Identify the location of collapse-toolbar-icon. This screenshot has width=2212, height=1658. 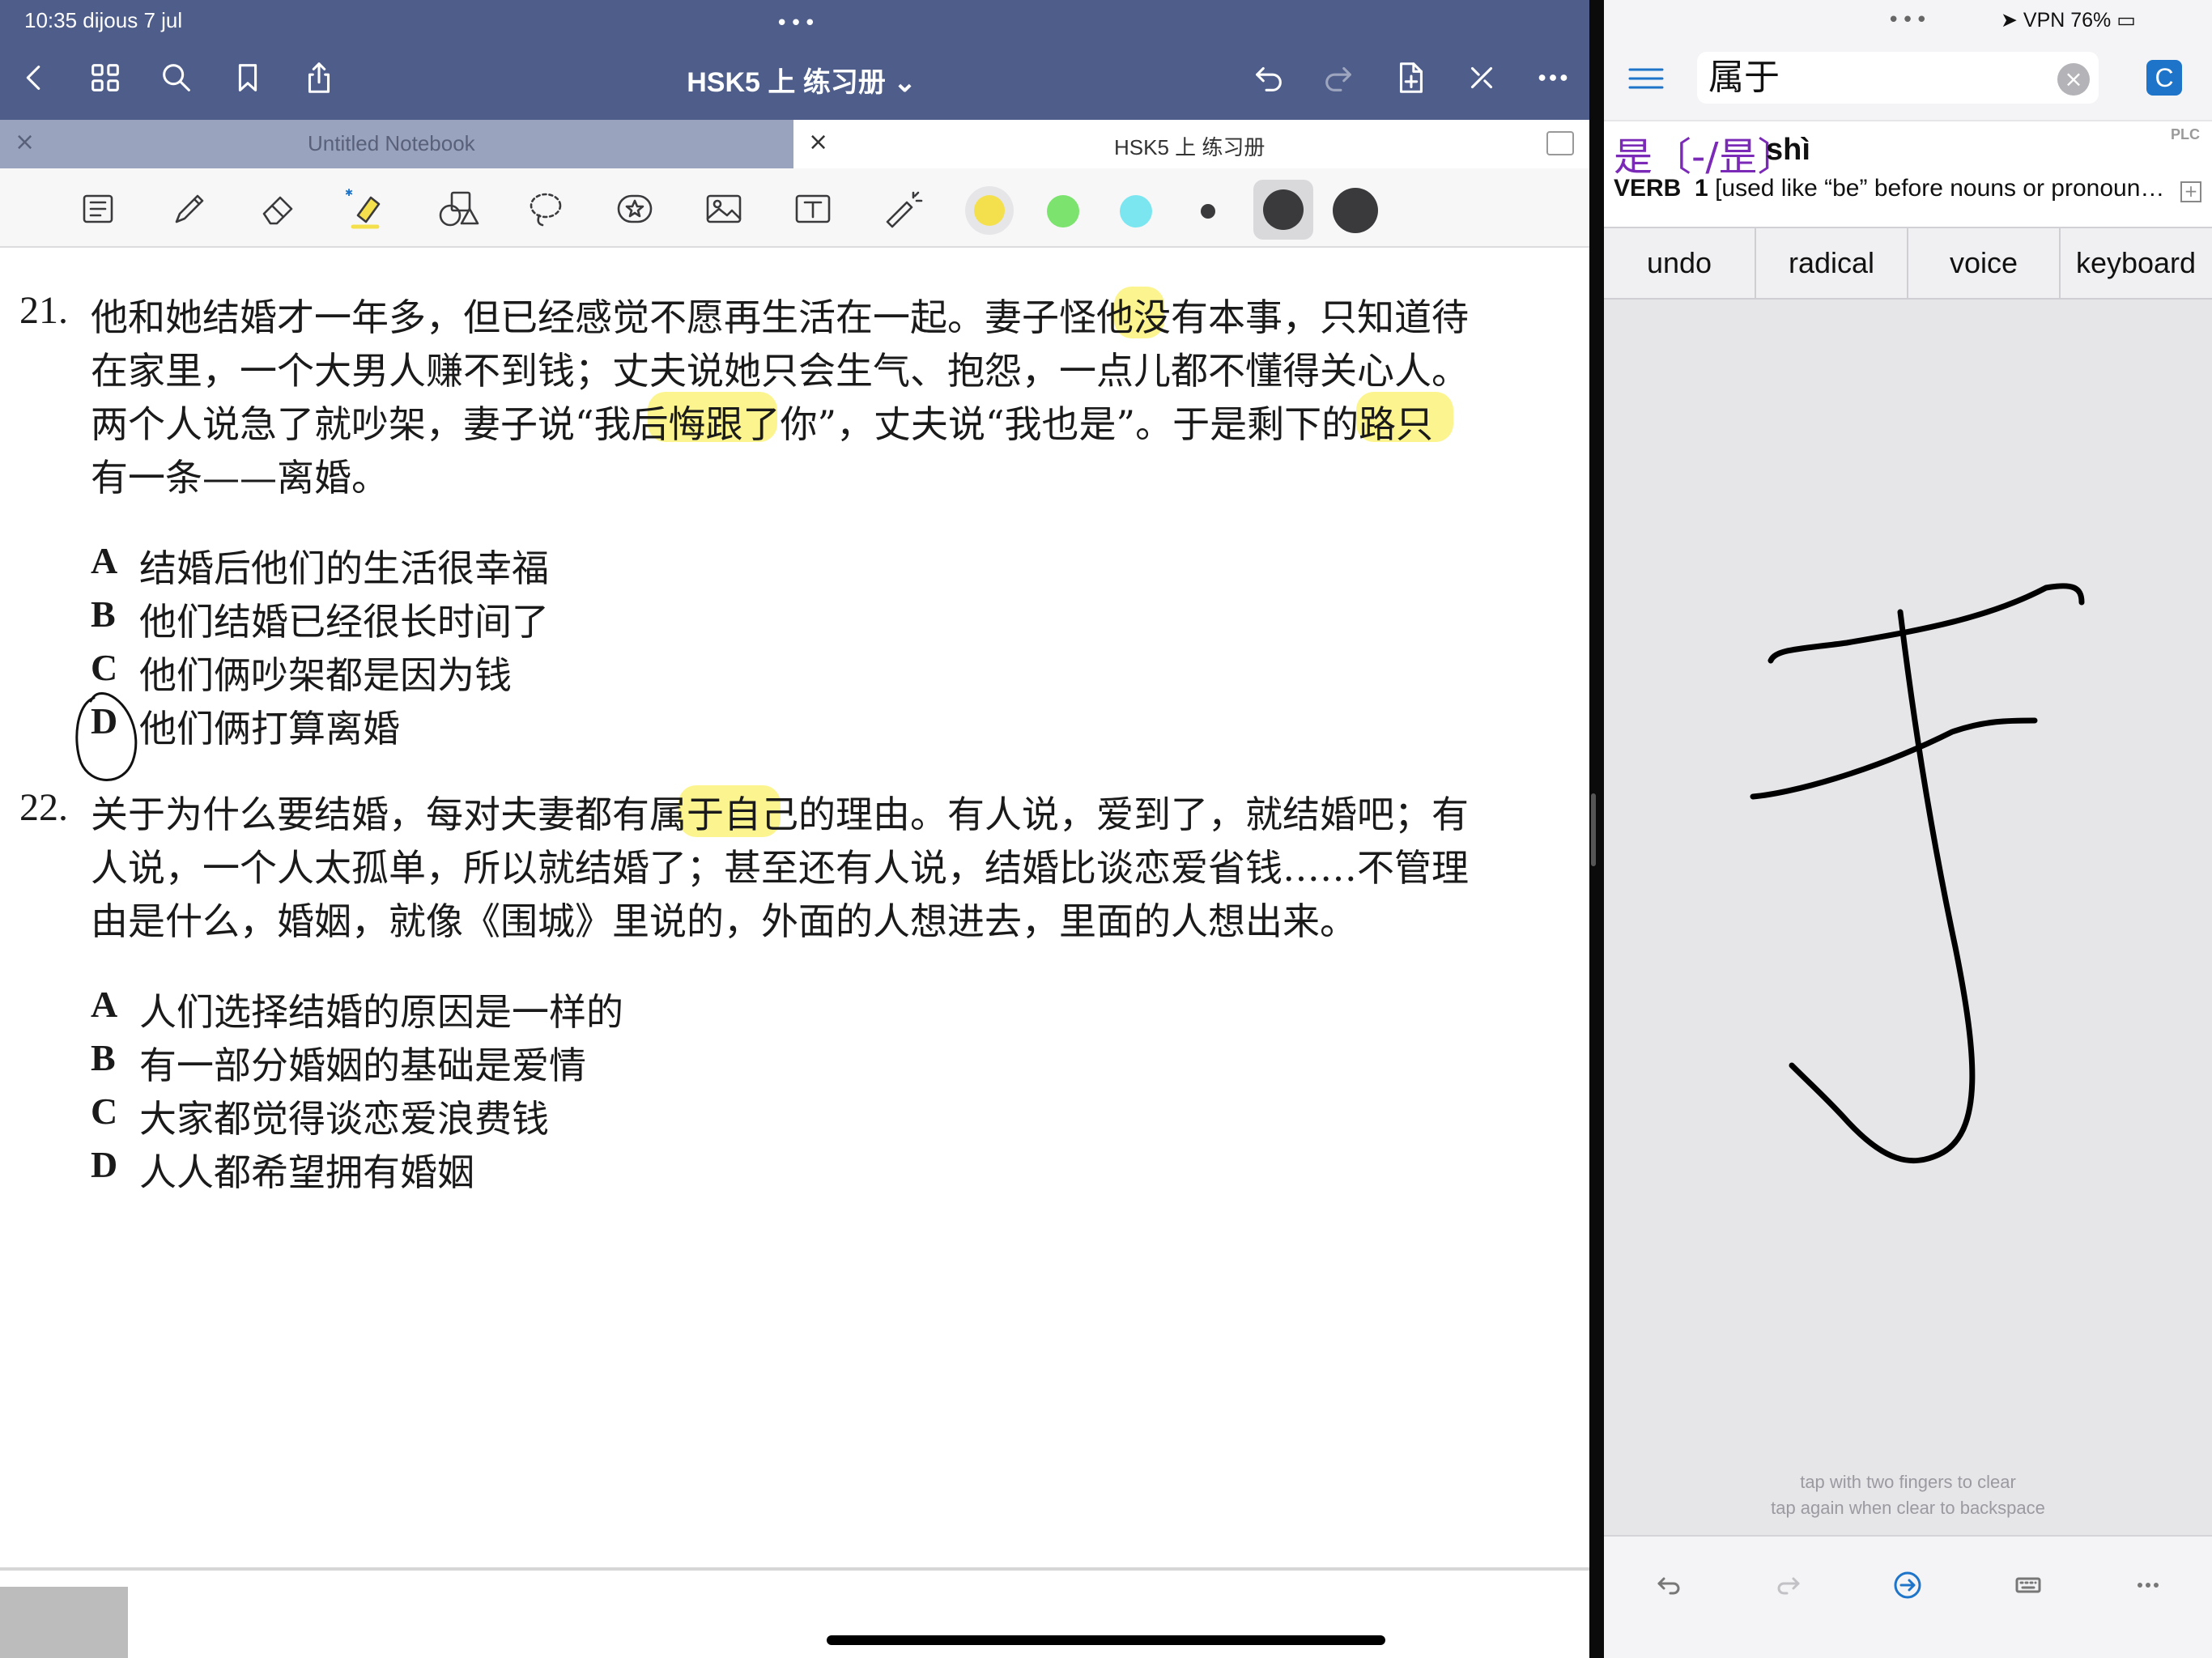
(1482, 78).